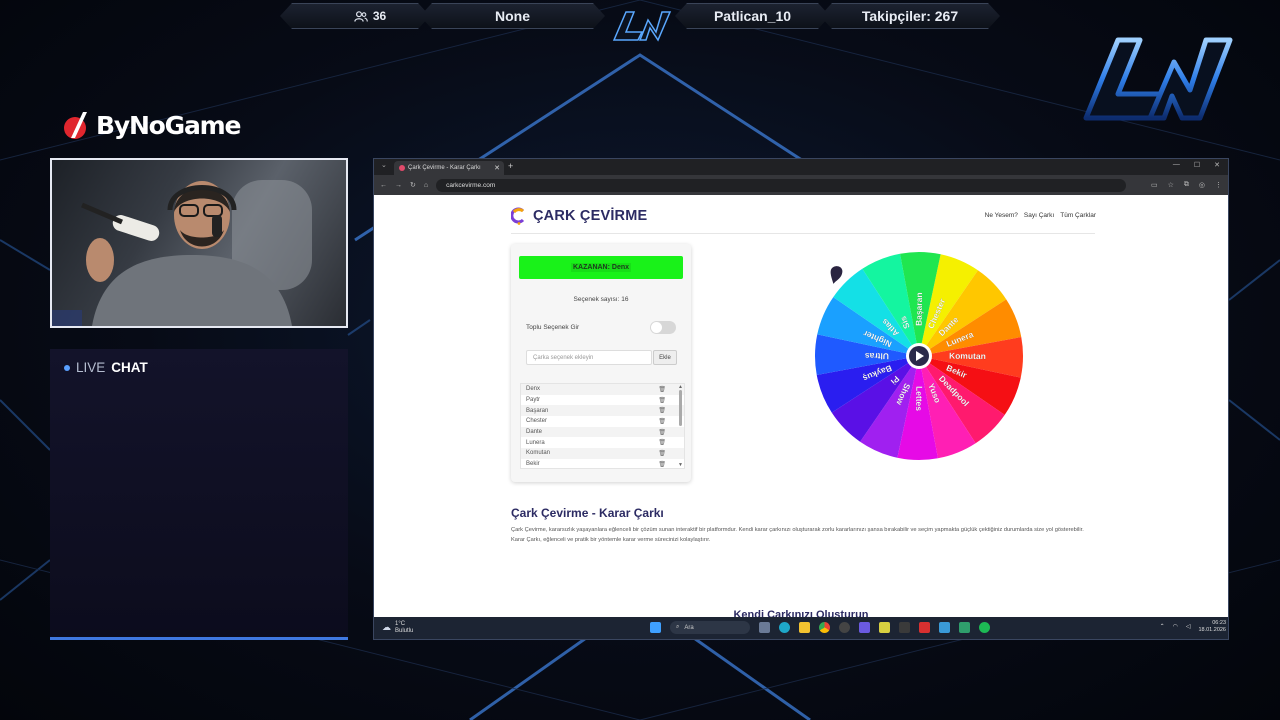  What do you see at coordinates (804, 627) in the screenshot?
I see `file-explorer-icon` at bounding box center [804, 627].